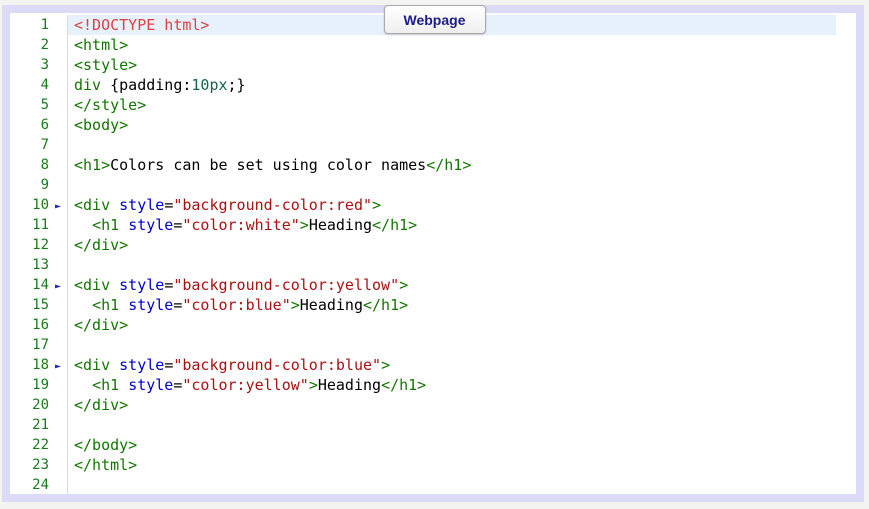 This screenshot has width=869, height=509. Describe the element at coordinates (44, 125) in the screenshot. I see `line-number: 6` at that location.